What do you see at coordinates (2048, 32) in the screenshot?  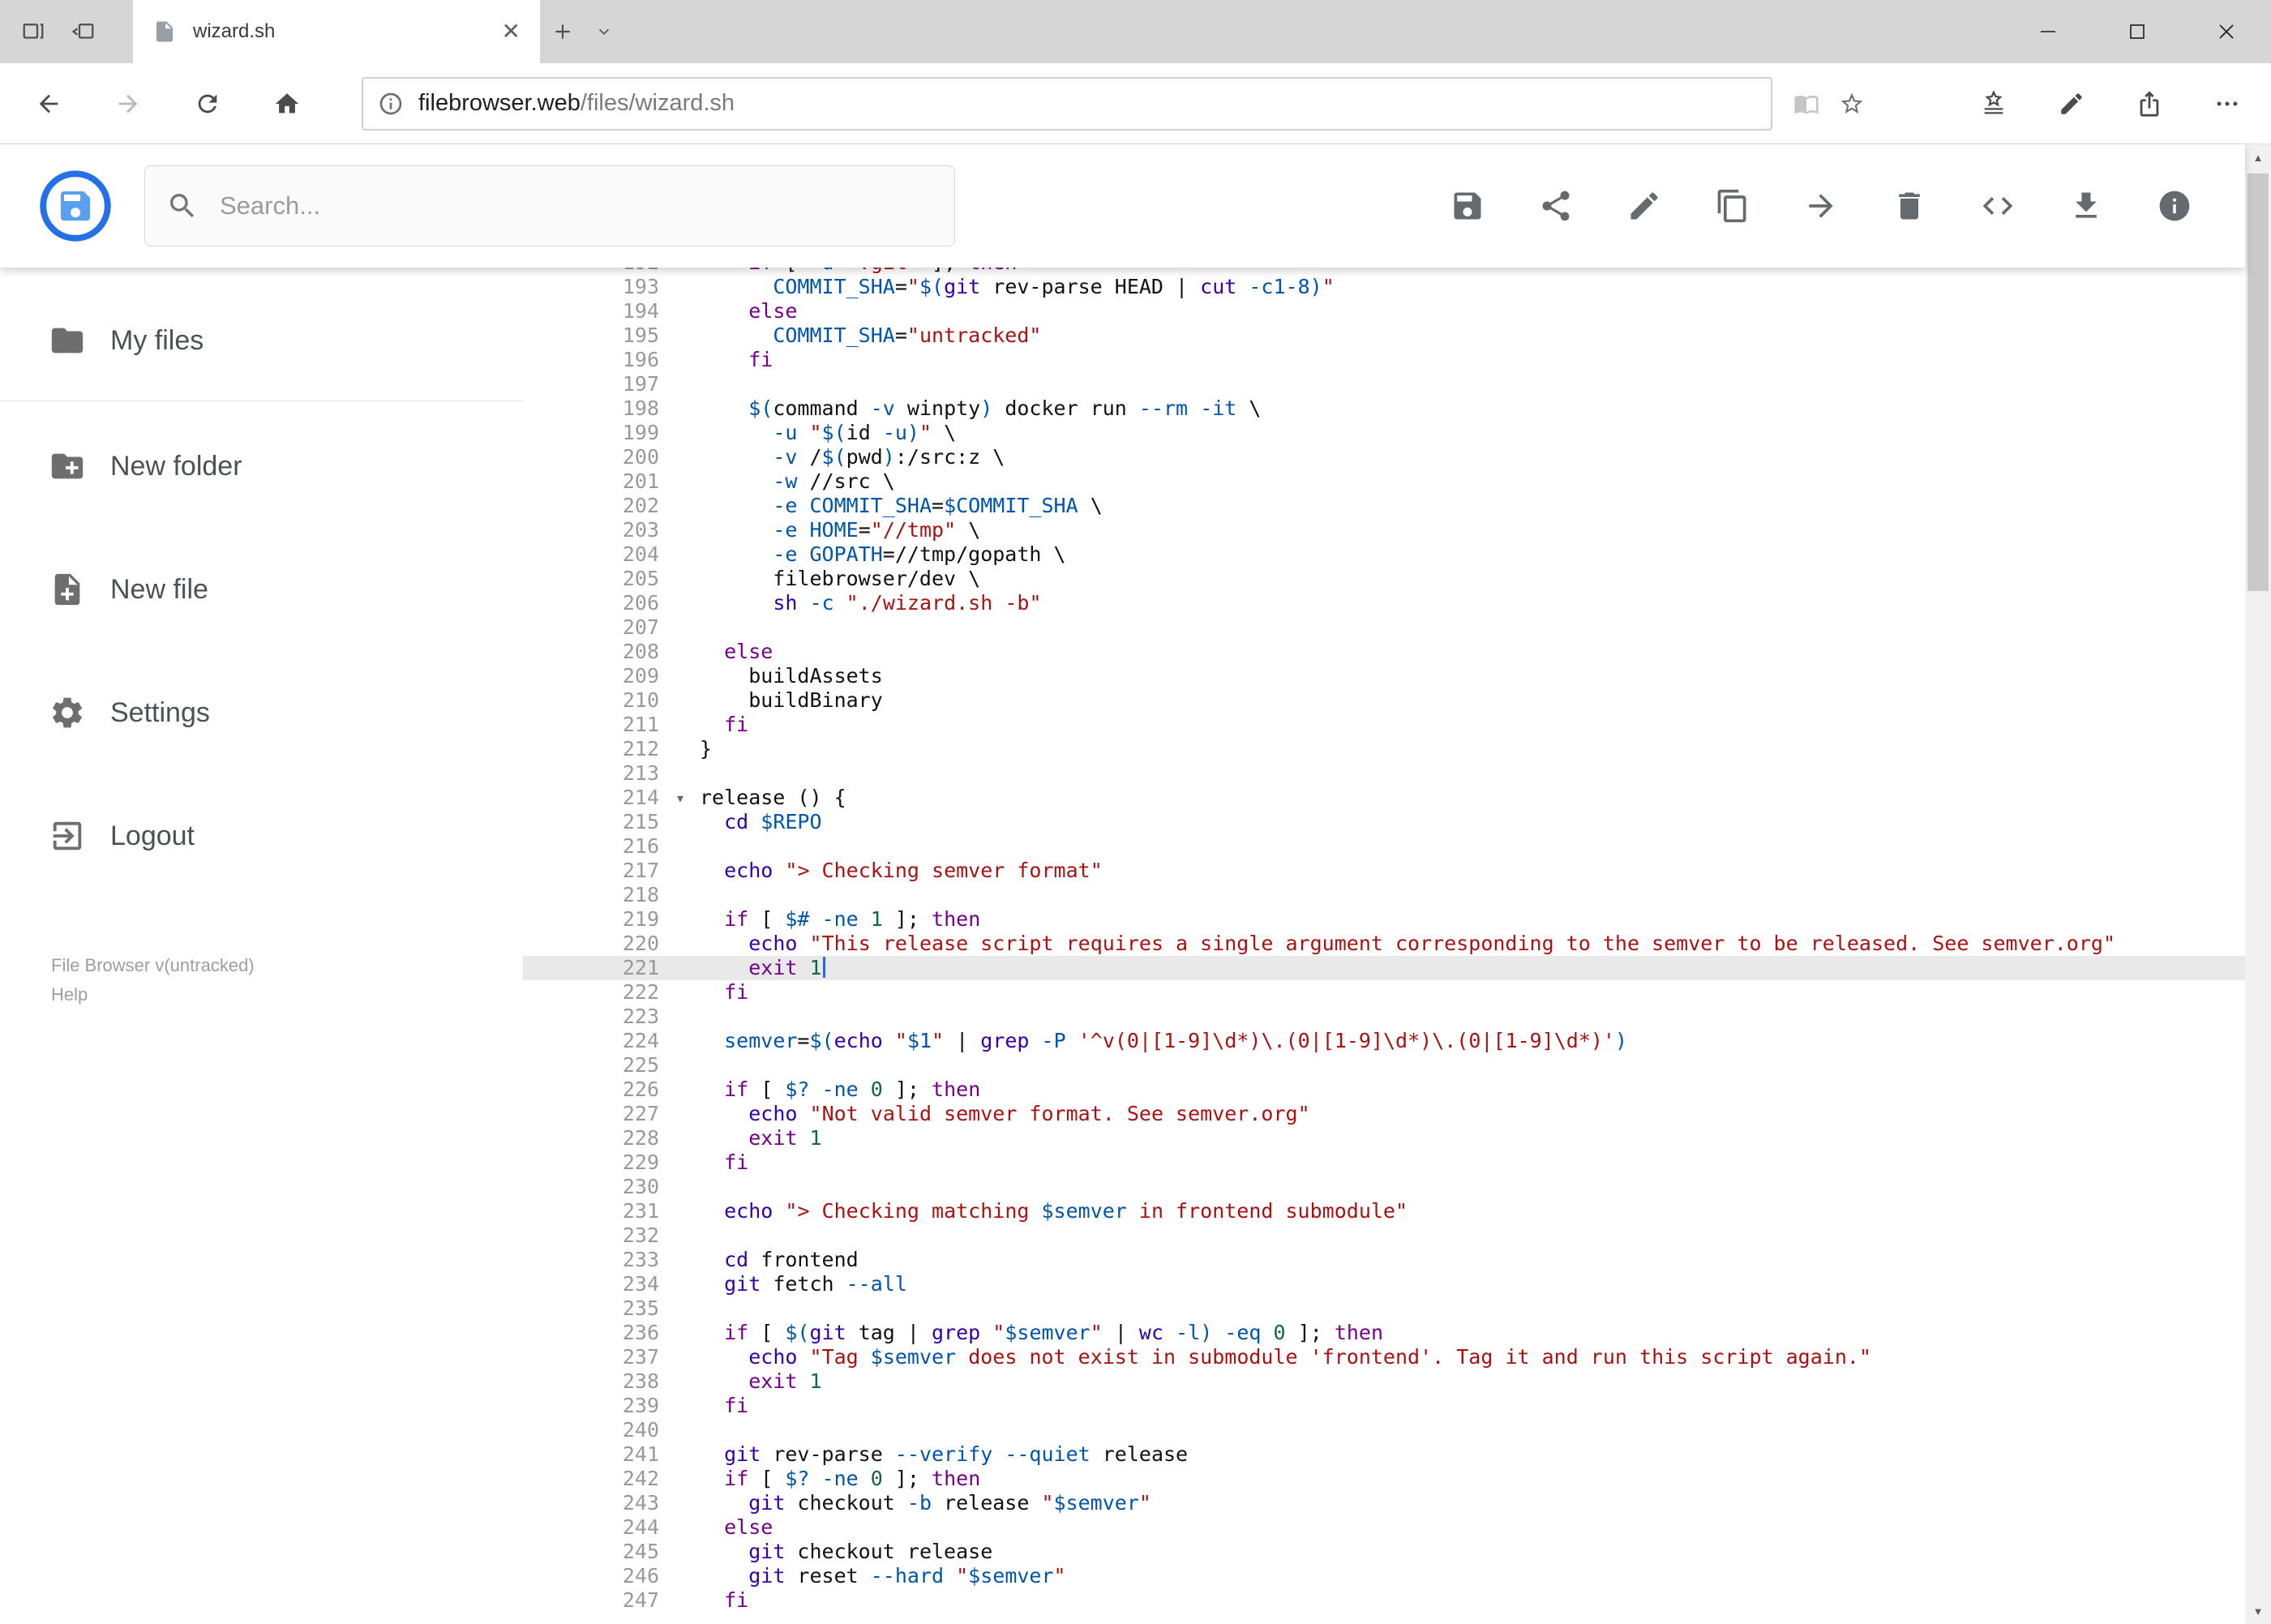 I see `minimize-button` at bounding box center [2048, 32].